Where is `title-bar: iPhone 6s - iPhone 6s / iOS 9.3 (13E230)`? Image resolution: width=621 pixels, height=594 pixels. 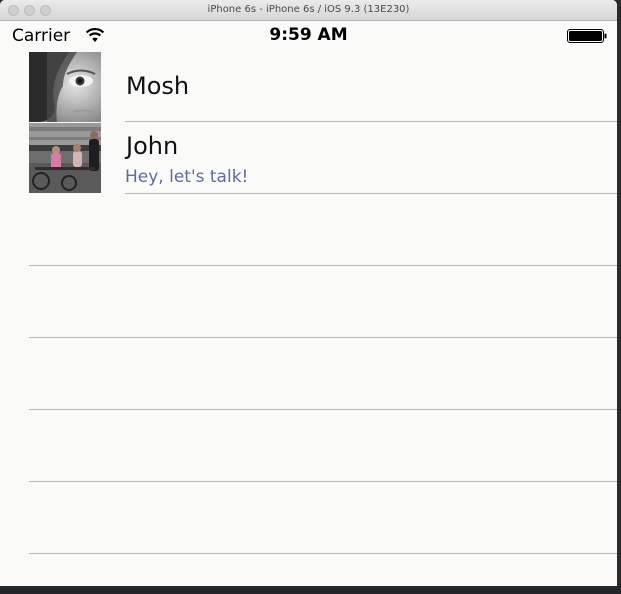 title-bar: iPhone 6s - iPhone 6s / iOS 9.3 (13E230) is located at coordinates (308, 10).